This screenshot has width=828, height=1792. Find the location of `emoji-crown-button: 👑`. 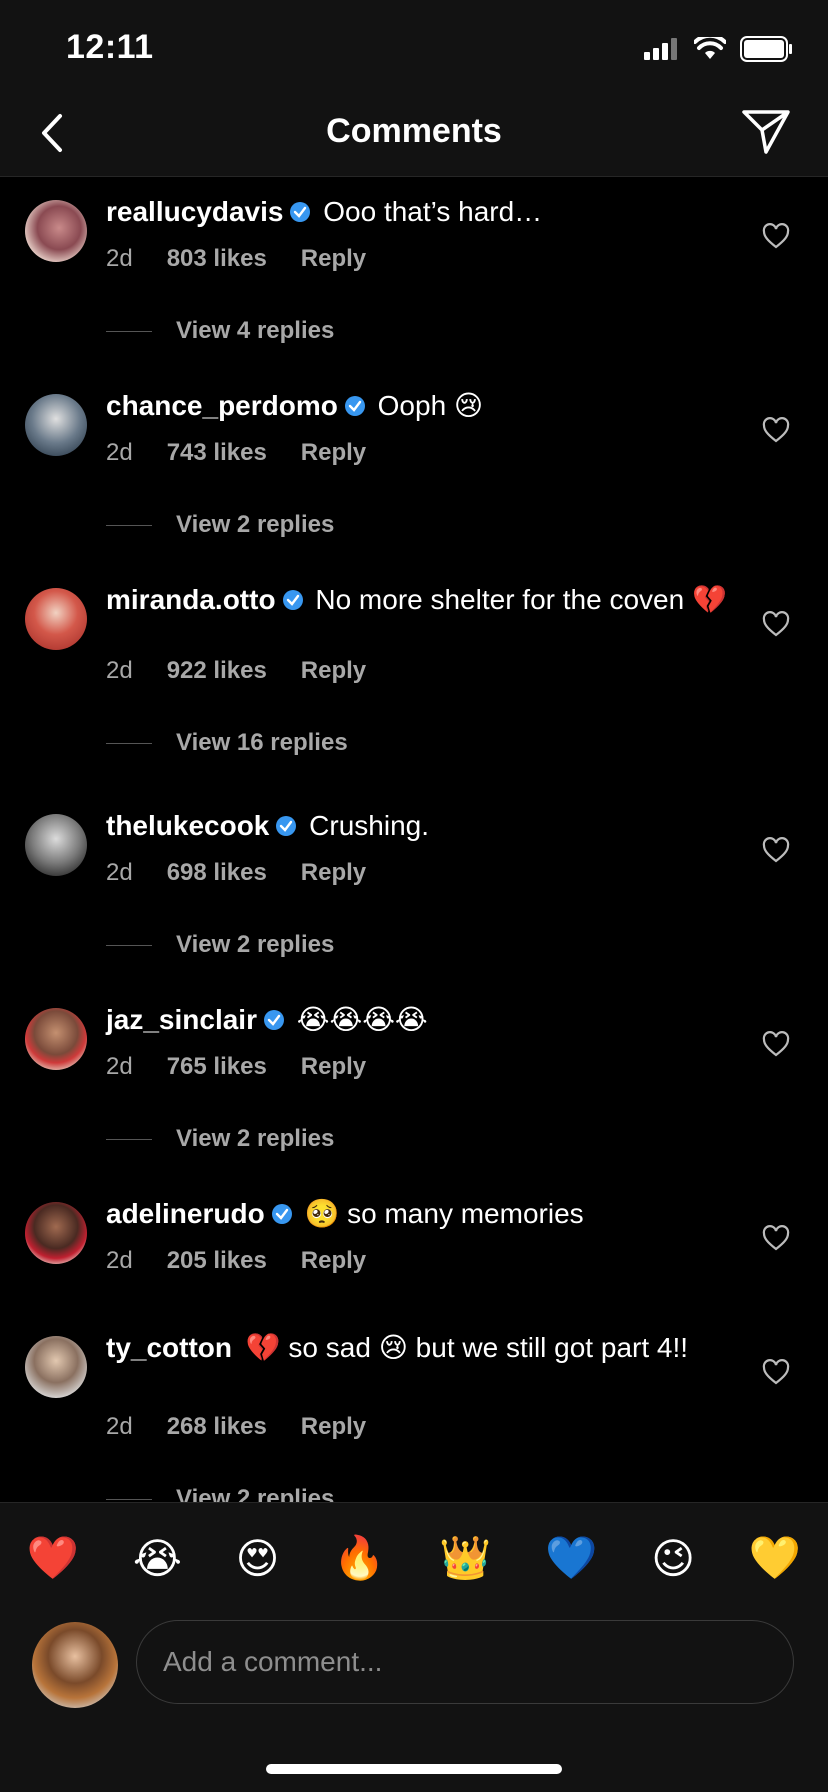

emoji-crown-button: 👑 is located at coordinates (465, 1558).